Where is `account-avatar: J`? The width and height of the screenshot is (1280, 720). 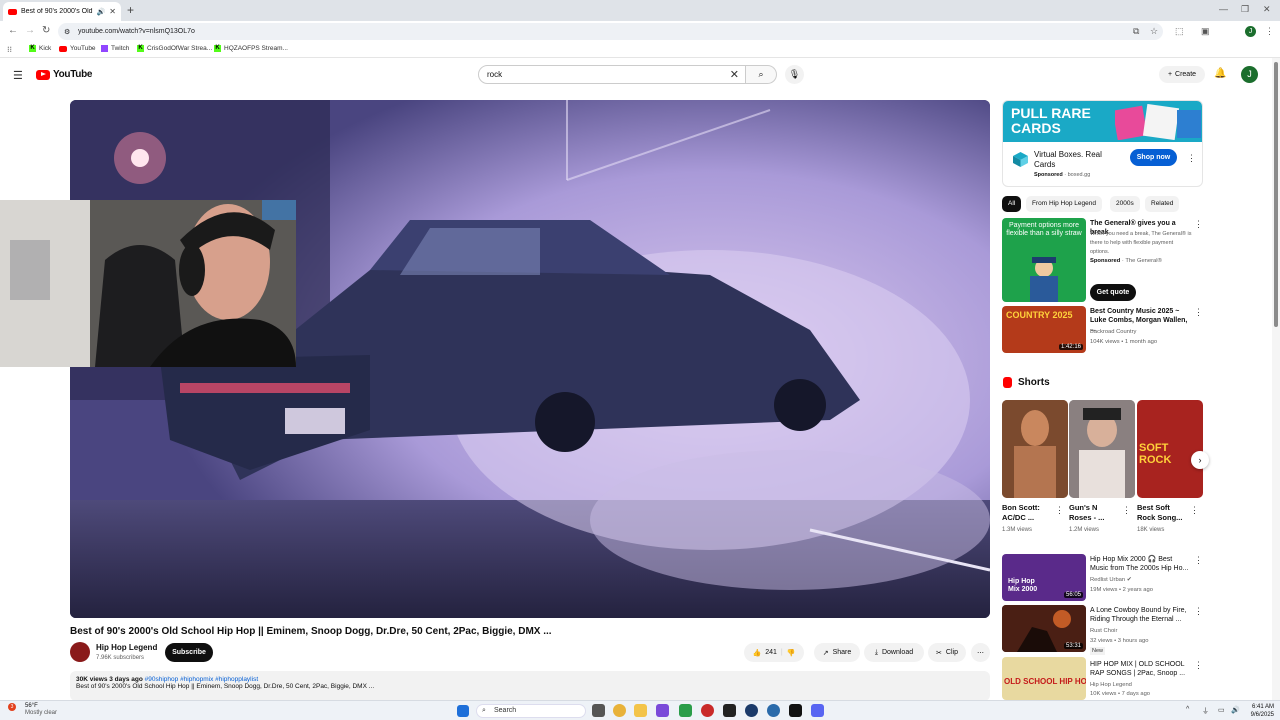
account-avatar: J is located at coordinates (1249, 74).